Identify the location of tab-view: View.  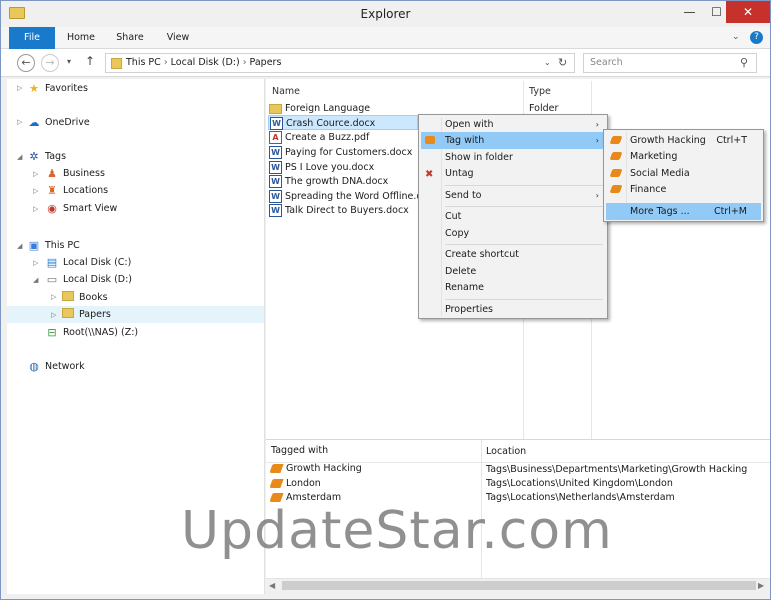
(178, 38).